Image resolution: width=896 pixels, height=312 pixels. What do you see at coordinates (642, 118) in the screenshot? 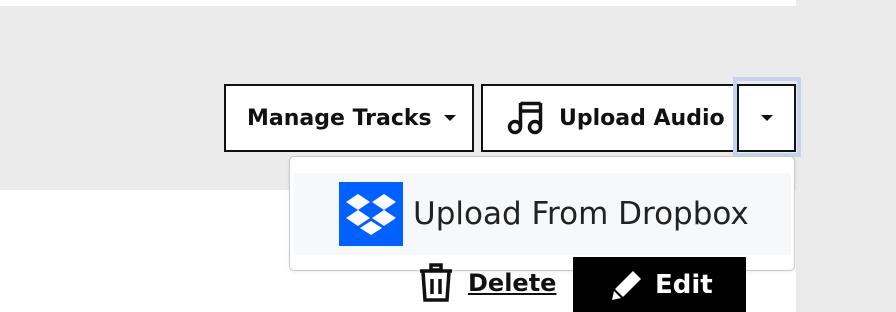
I see `upload-audio-label: Upload Audio` at bounding box center [642, 118].